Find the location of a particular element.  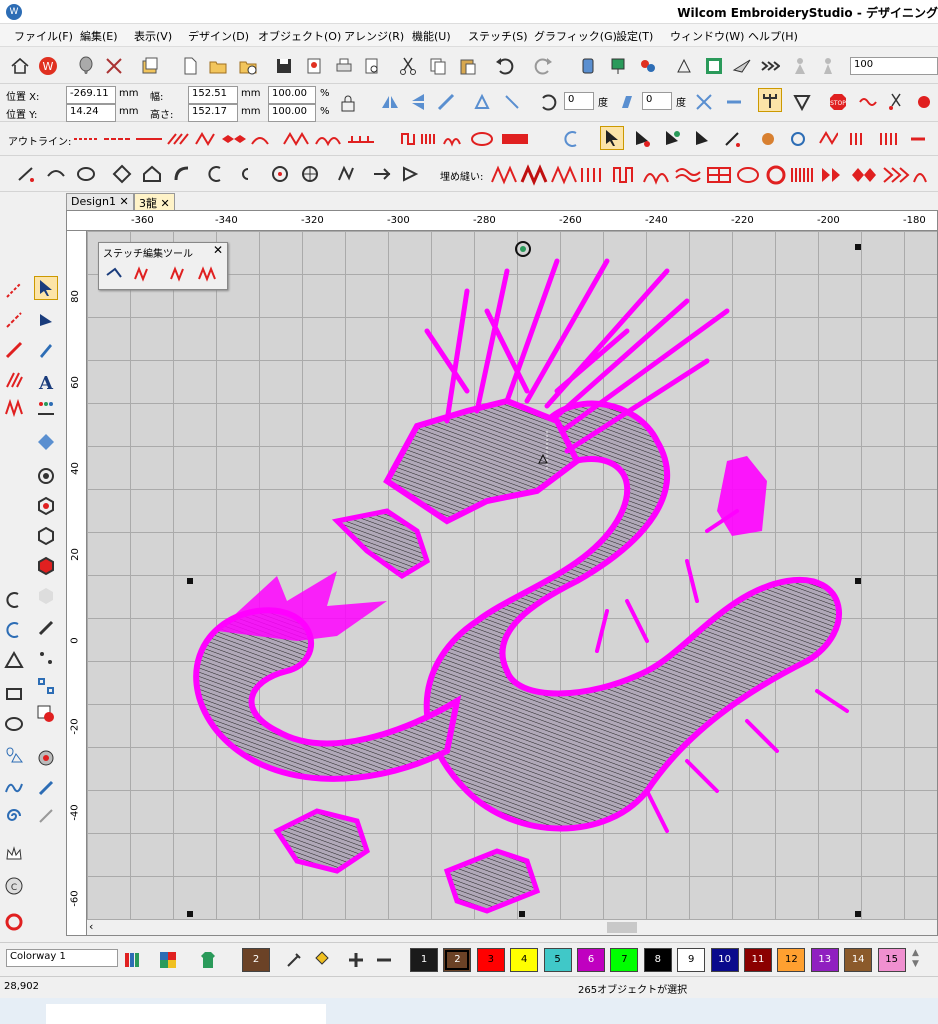

color-swatch-5: 5 is located at coordinates (557, 960).